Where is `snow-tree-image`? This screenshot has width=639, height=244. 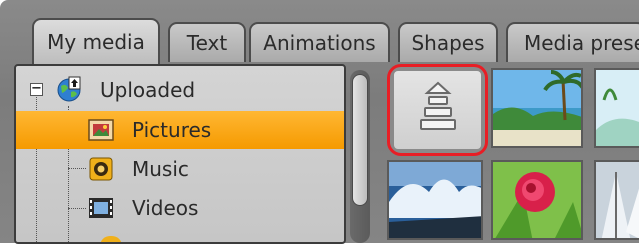
snow-tree-image is located at coordinates (617, 200).